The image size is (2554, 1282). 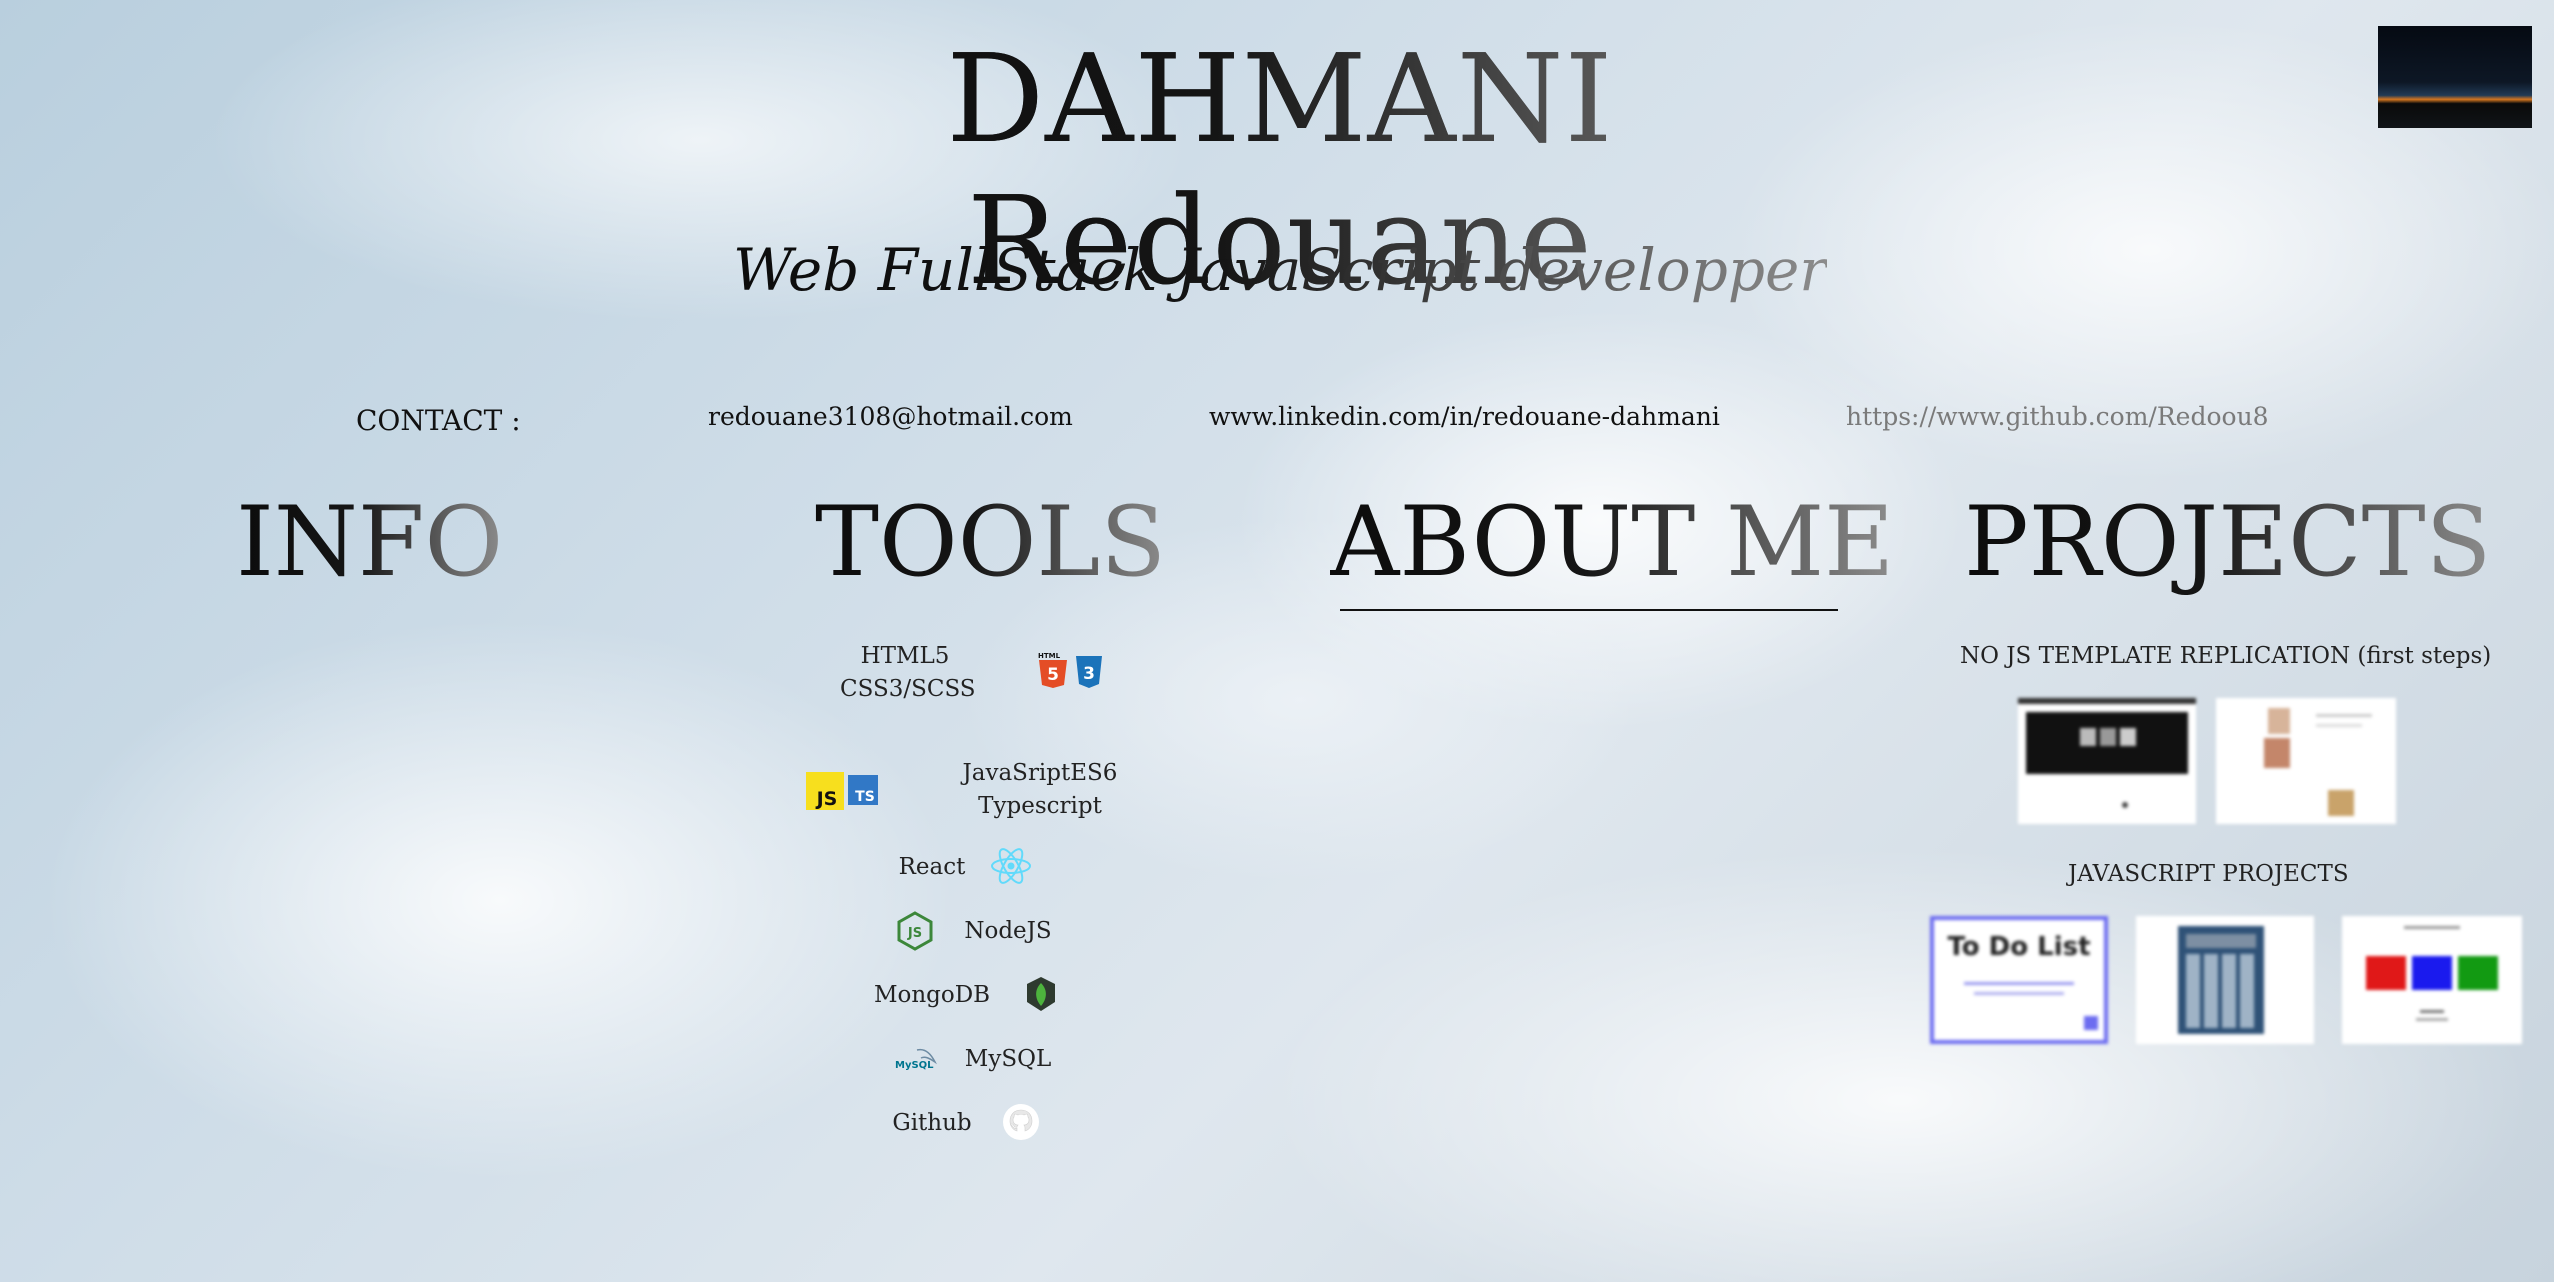 I want to click on project-thumb-todo-list: To Do List, so click(x=2019, y=980).